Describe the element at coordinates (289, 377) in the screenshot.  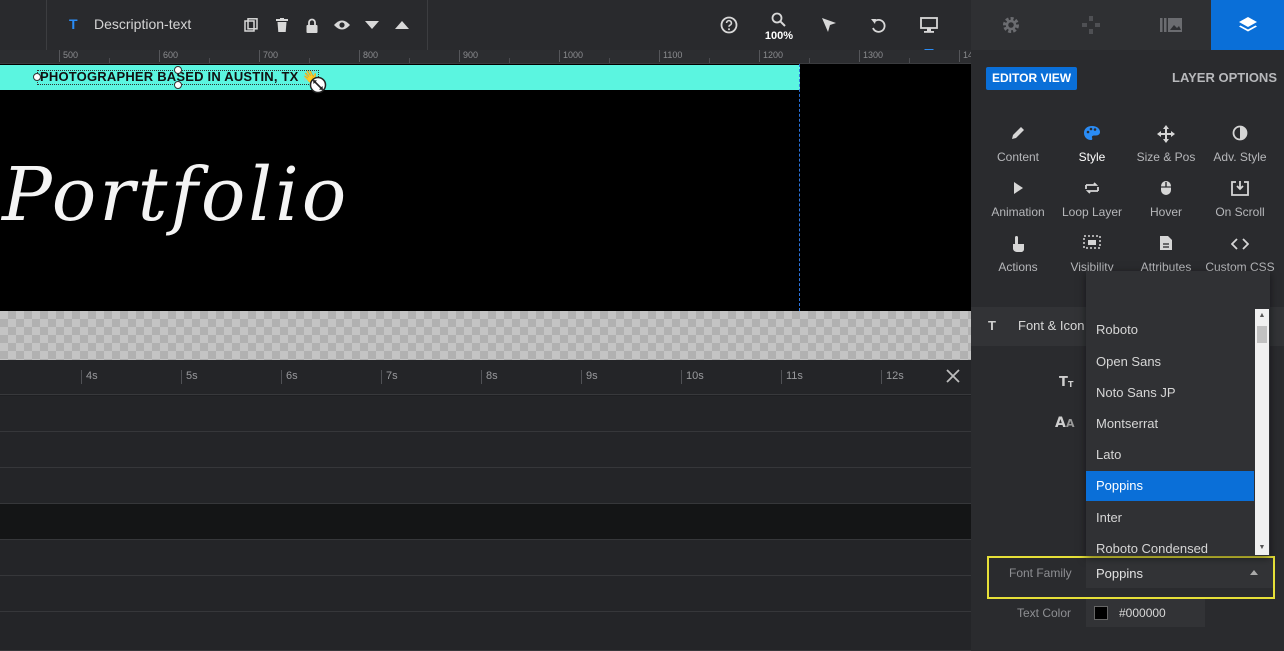
I see `timeline-mark: 6s` at that location.